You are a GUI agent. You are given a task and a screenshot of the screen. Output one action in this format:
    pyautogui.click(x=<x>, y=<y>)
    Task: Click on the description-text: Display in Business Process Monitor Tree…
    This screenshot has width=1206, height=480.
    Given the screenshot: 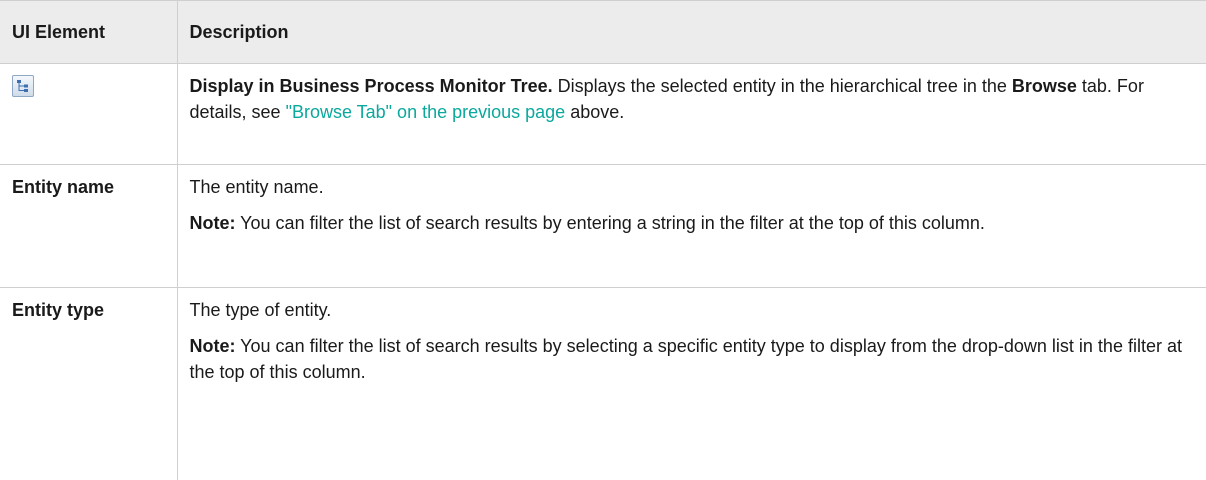 What is the action you would take?
    pyautogui.click(x=691, y=99)
    